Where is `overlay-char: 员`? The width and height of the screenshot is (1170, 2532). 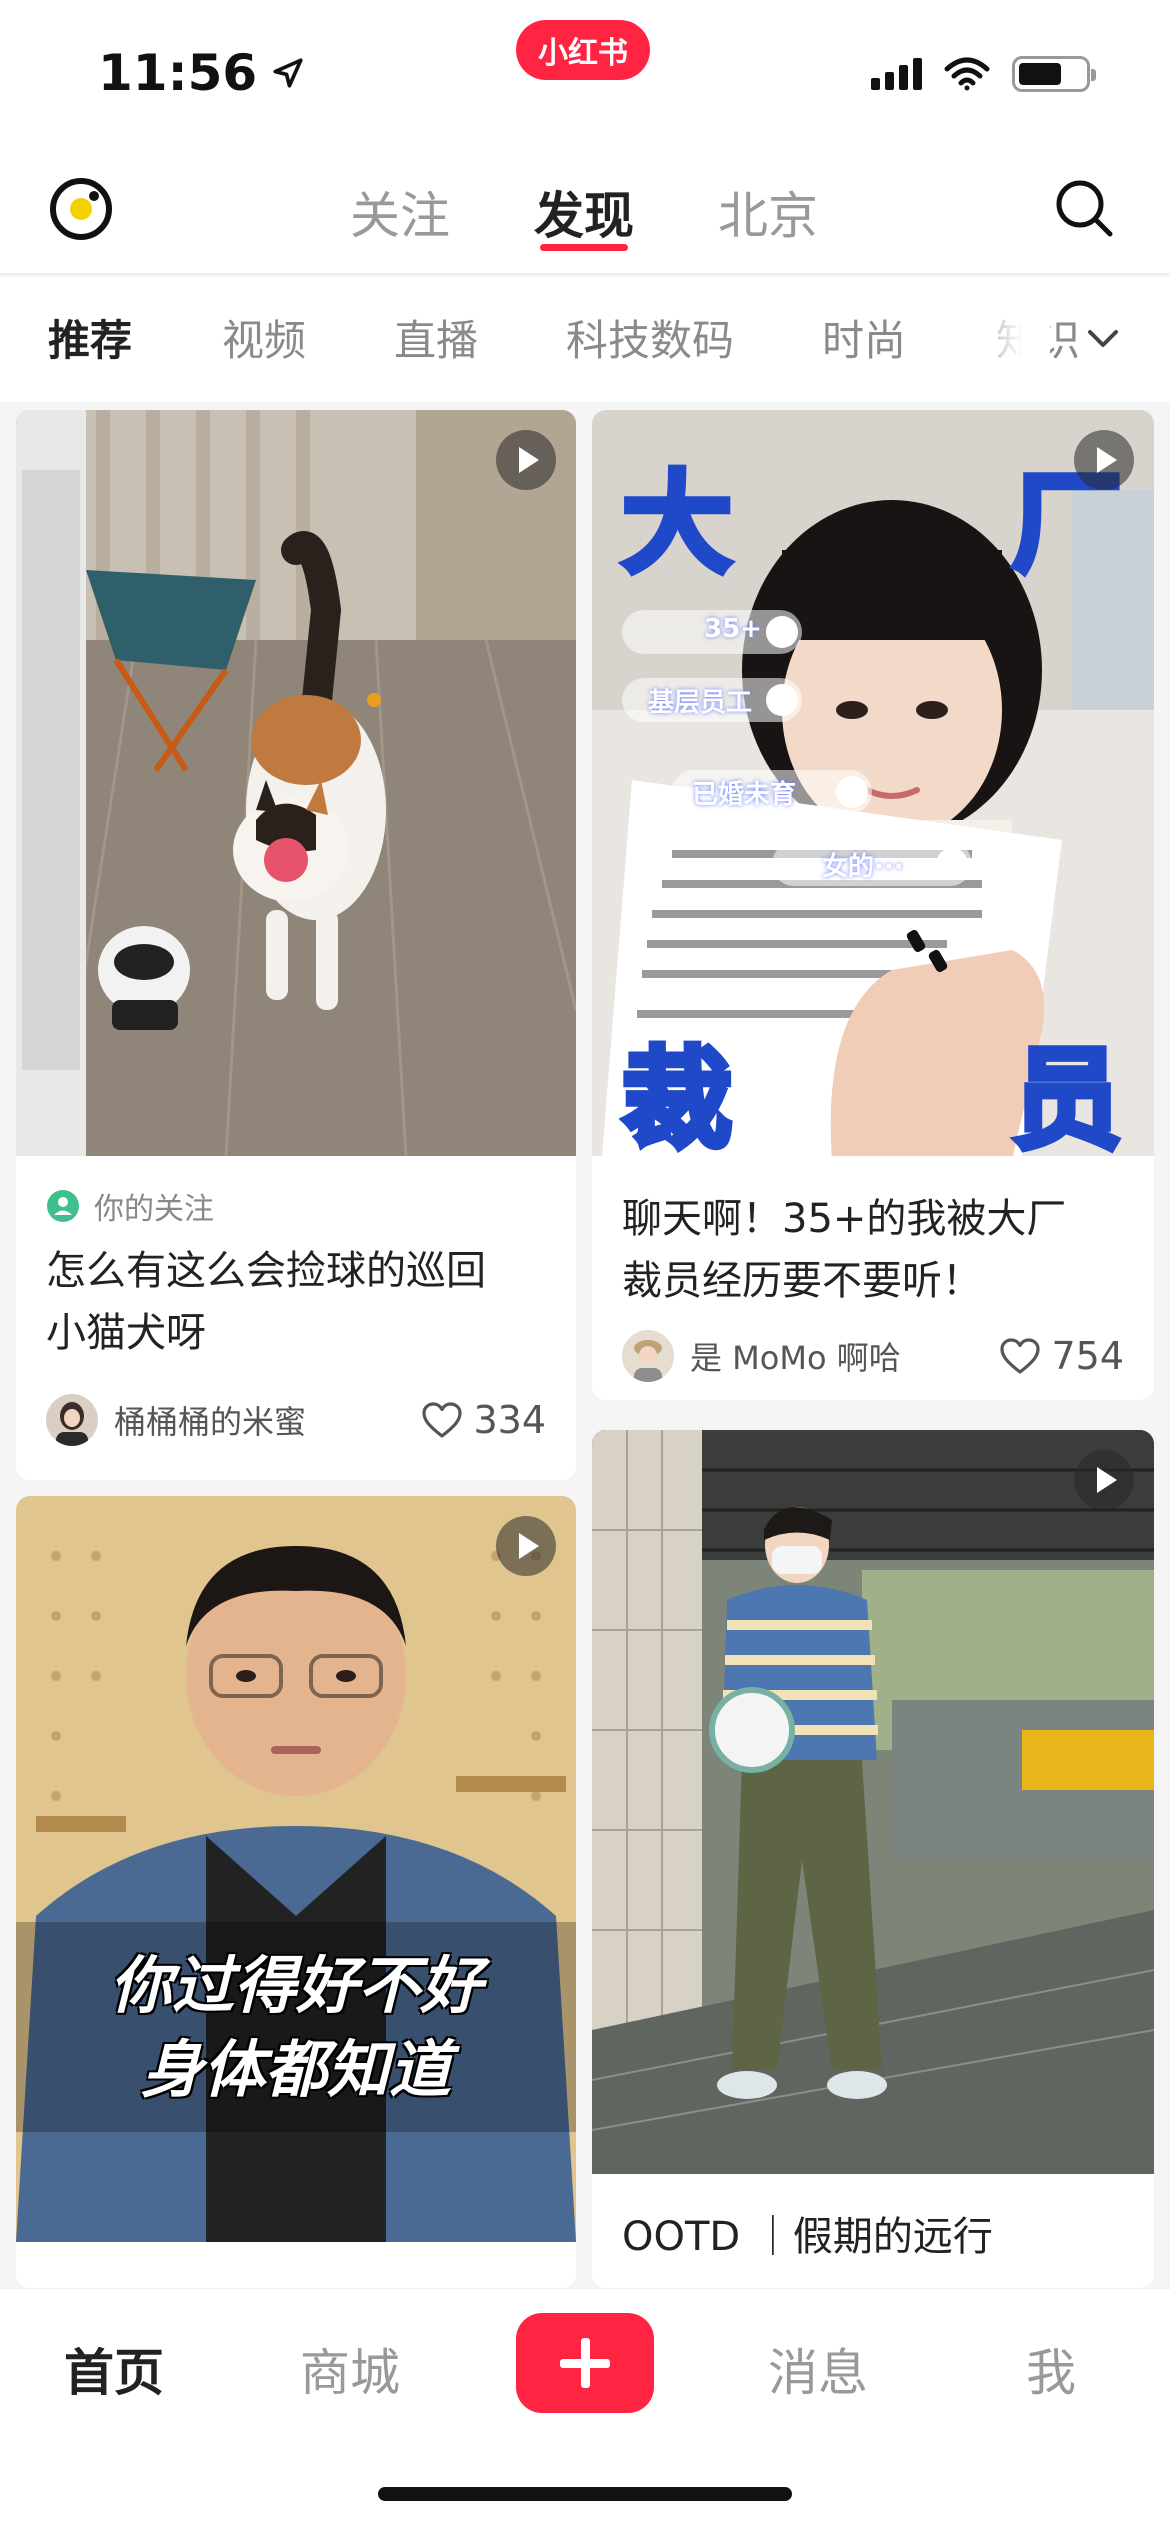
overlay-char: 员 is located at coordinates (1067, 1094).